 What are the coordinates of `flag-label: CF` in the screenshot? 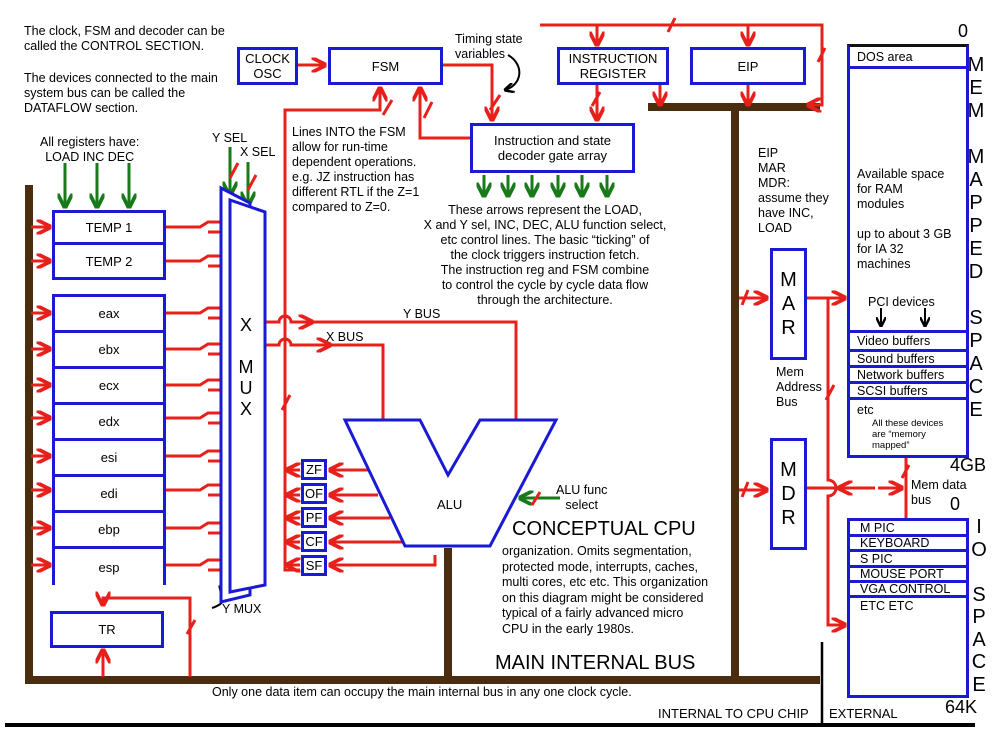 It's located at (314, 541).